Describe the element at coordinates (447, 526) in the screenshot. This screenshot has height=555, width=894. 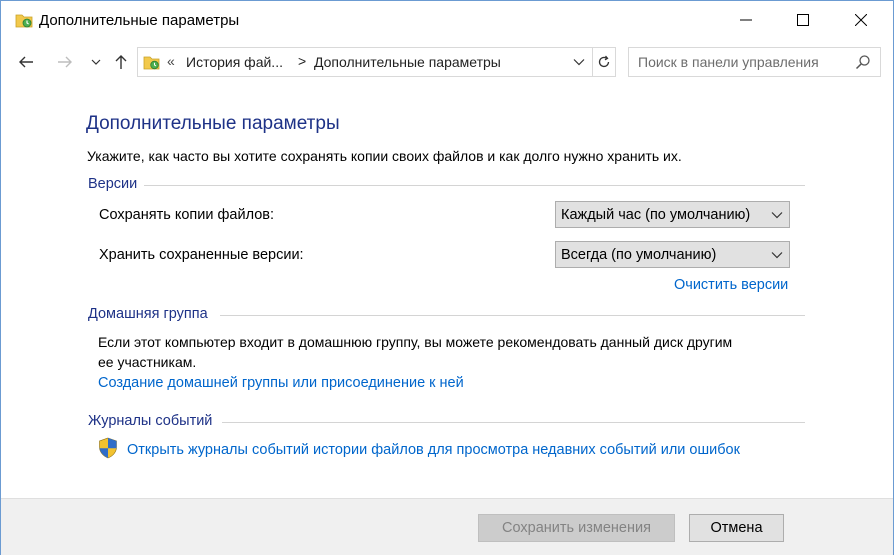
I see `footer-bar: Сохранить изменения Отмена` at that location.